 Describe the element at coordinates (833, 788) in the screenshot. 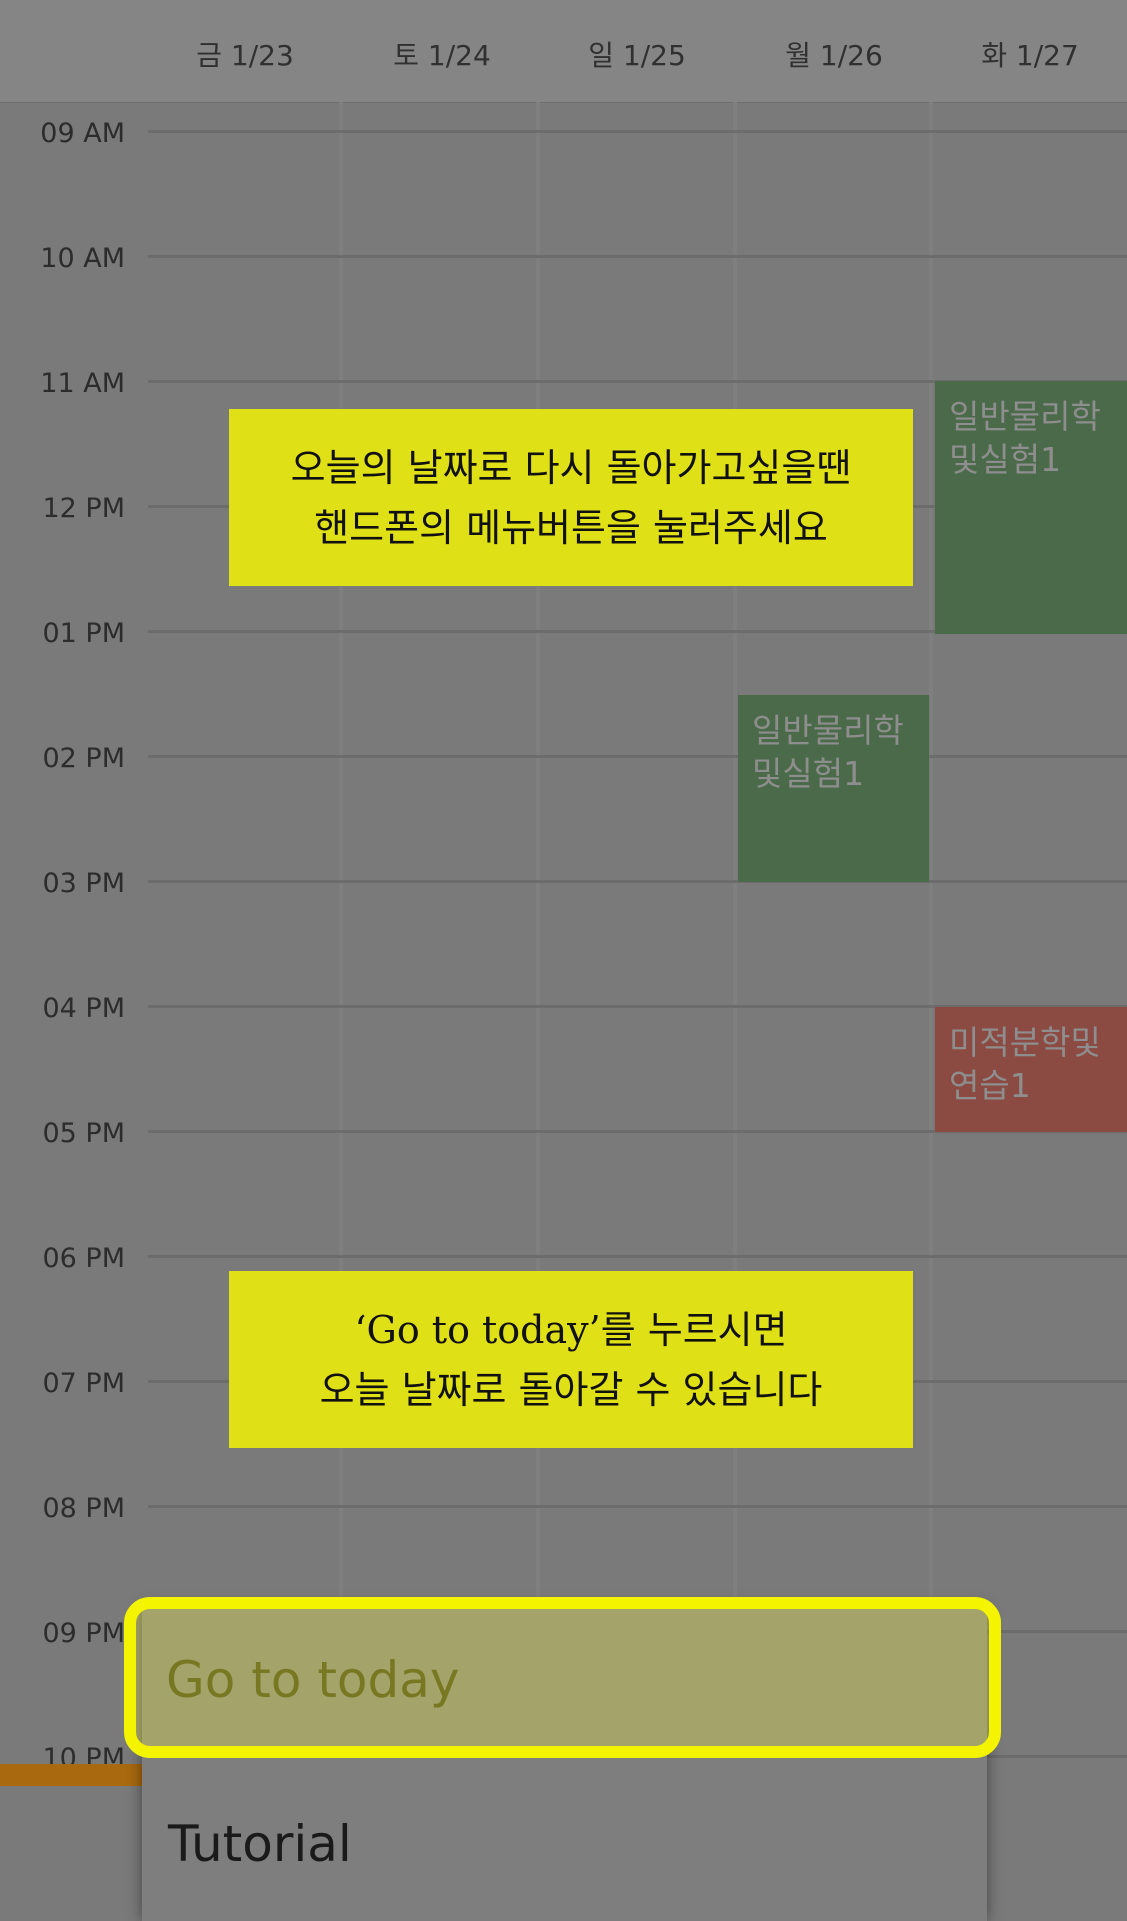

I see `event-physics-mon: 일반물리학 및실험1` at that location.